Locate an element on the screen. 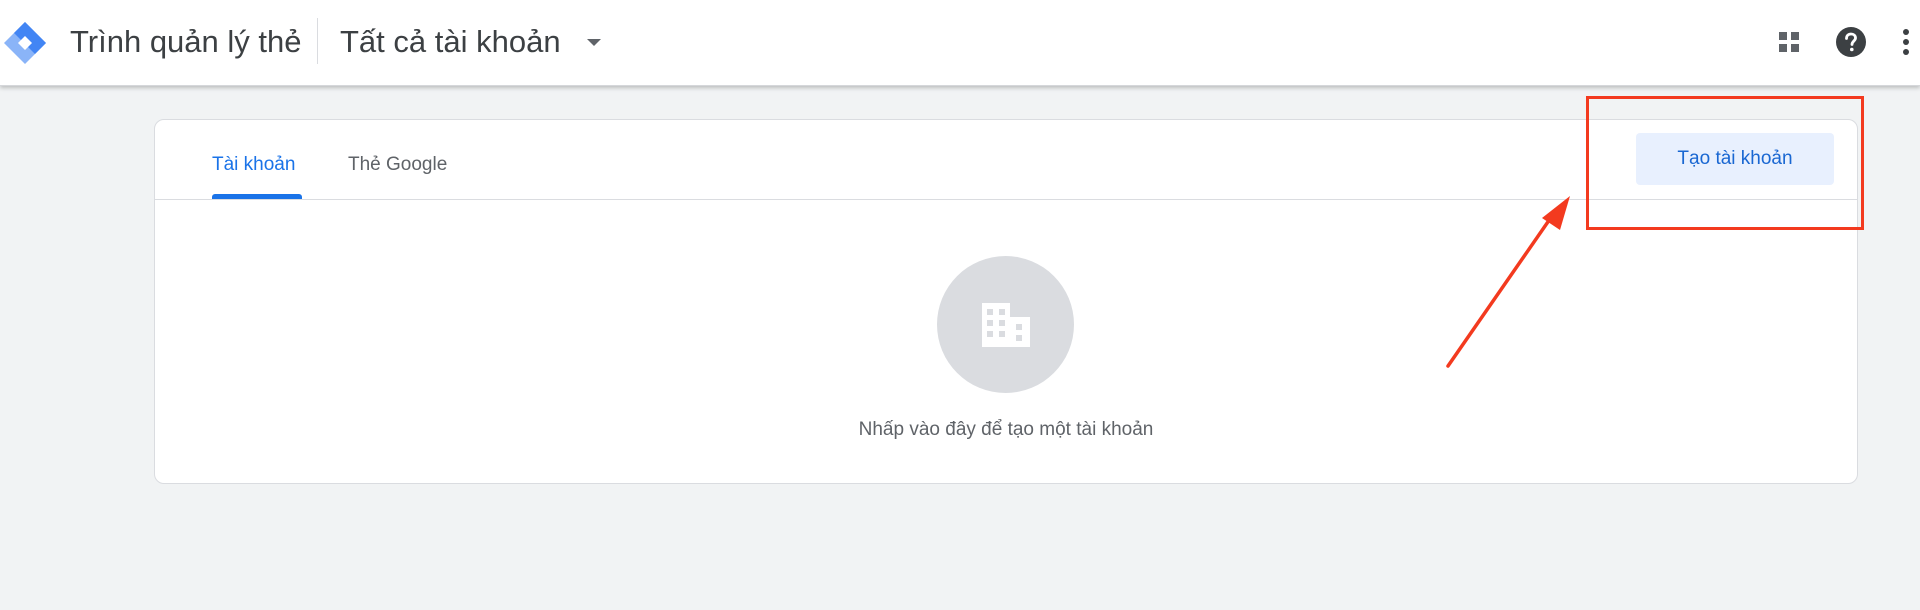 This screenshot has width=1920, height=610. empty-state-message: Nhấp vào đây để tạo một tài khoản is located at coordinates (1006, 430).